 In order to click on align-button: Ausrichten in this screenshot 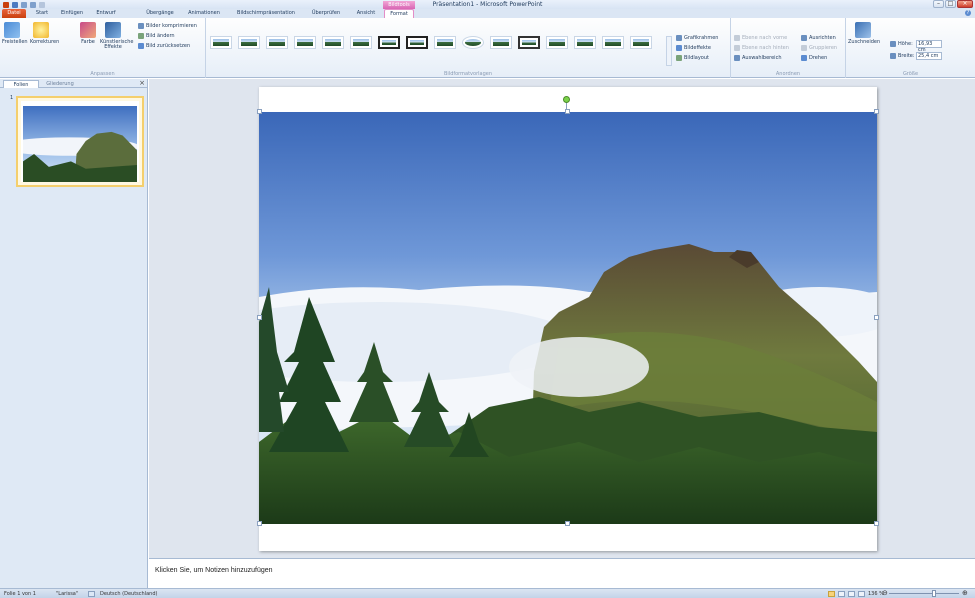, I will do `click(818, 38)`.